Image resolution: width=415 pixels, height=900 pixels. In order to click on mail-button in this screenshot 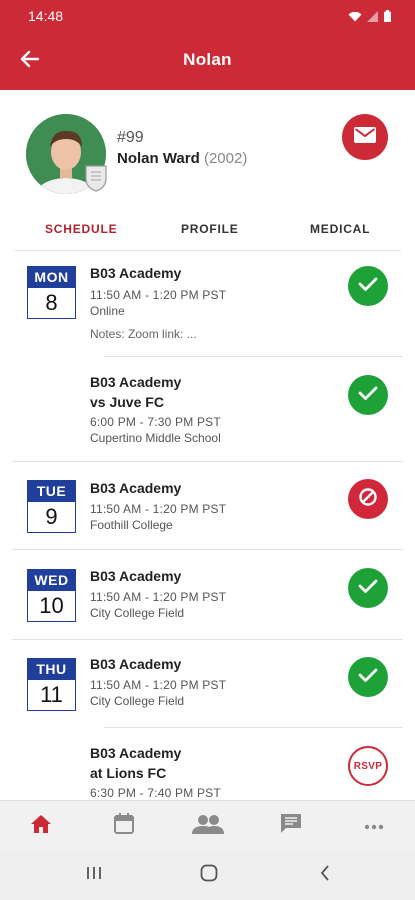, I will do `click(365, 137)`.